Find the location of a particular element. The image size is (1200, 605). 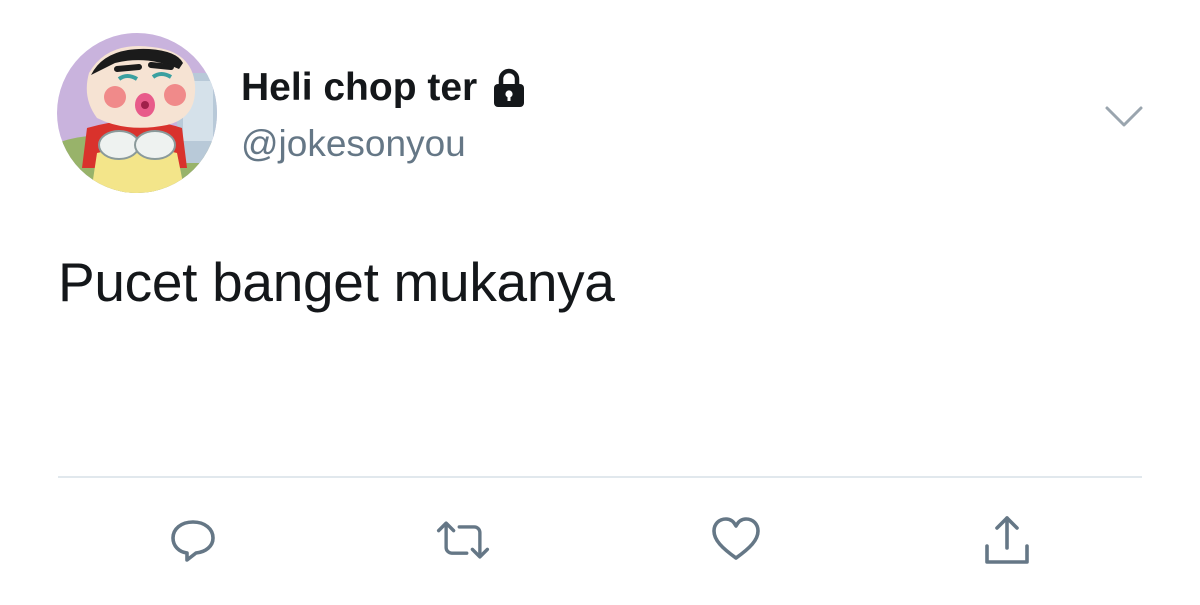

lock-icon is located at coordinates (509, 88).